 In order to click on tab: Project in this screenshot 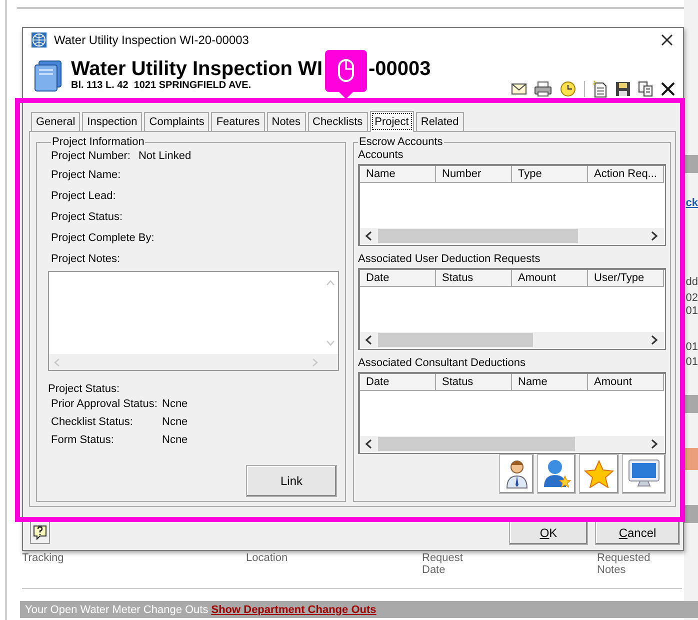, I will do `click(392, 121)`.